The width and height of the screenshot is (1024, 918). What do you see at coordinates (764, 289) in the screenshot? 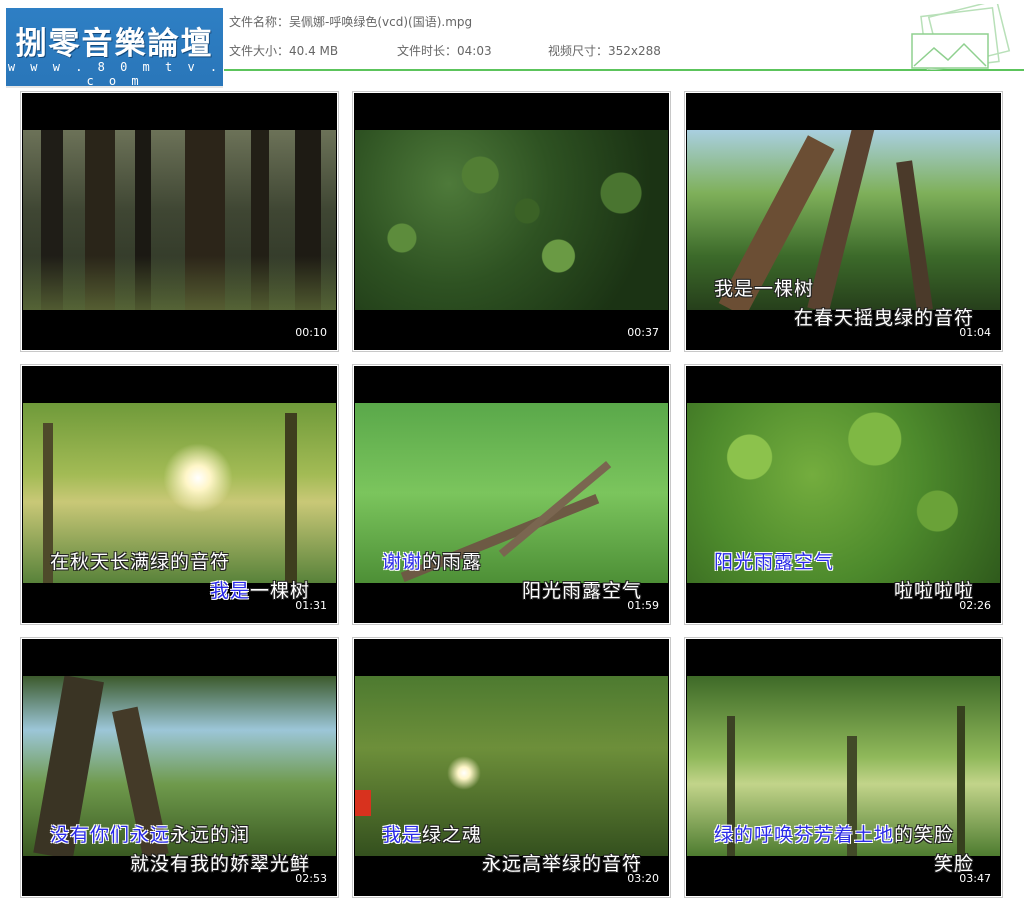
I see `lyric-line-1: 我是一棵树` at bounding box center [764, 289].